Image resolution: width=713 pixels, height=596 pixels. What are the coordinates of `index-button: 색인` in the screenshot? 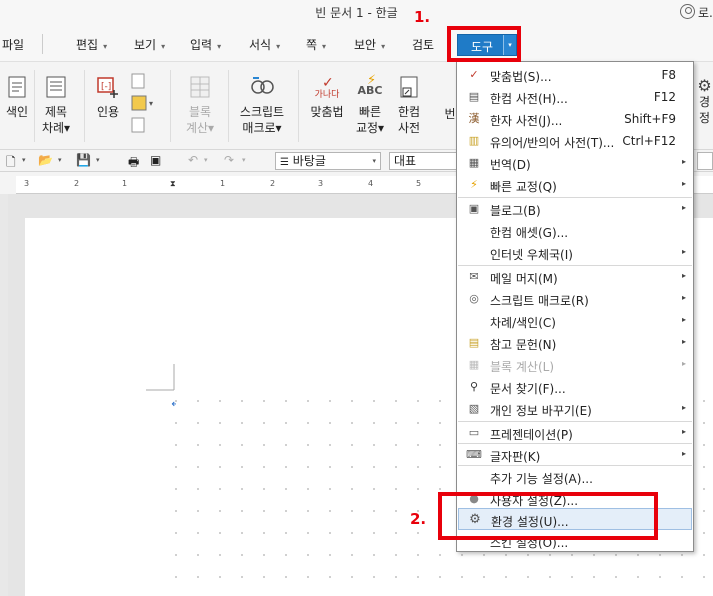 It's located at (17, 97).